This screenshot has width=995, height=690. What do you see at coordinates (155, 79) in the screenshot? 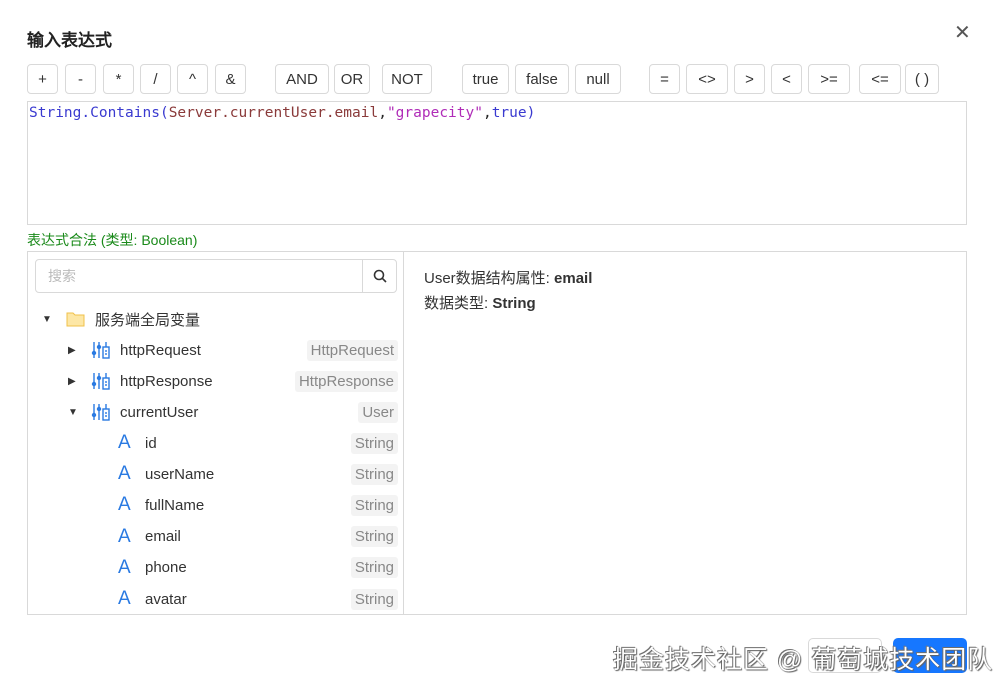
I see `operator-button: /` at bounding box center [155, 79].